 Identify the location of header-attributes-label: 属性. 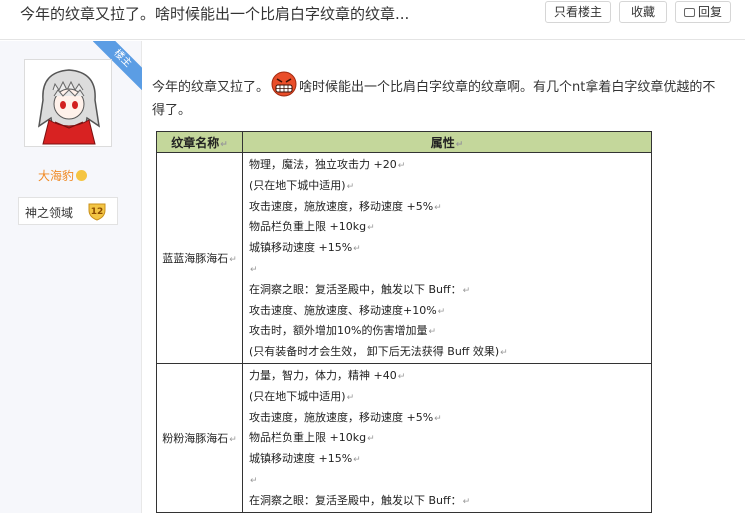
(442, 142).